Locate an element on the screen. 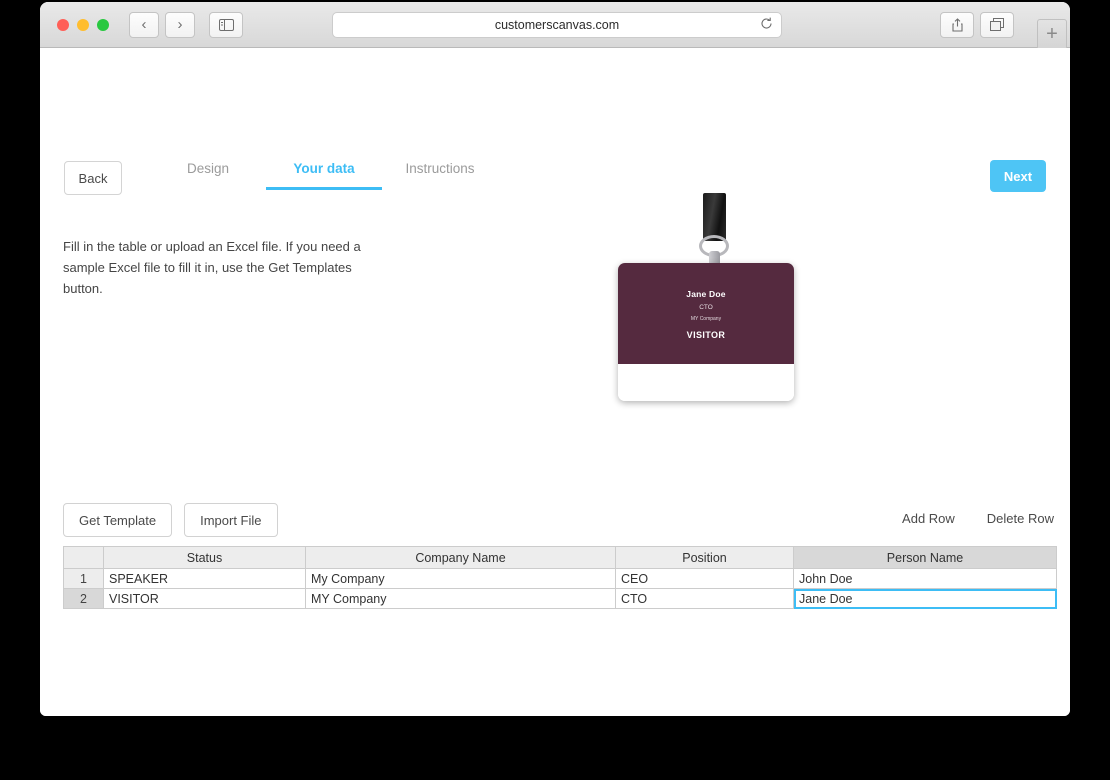  column-header-status: Status is located at coordinates (204, 557).